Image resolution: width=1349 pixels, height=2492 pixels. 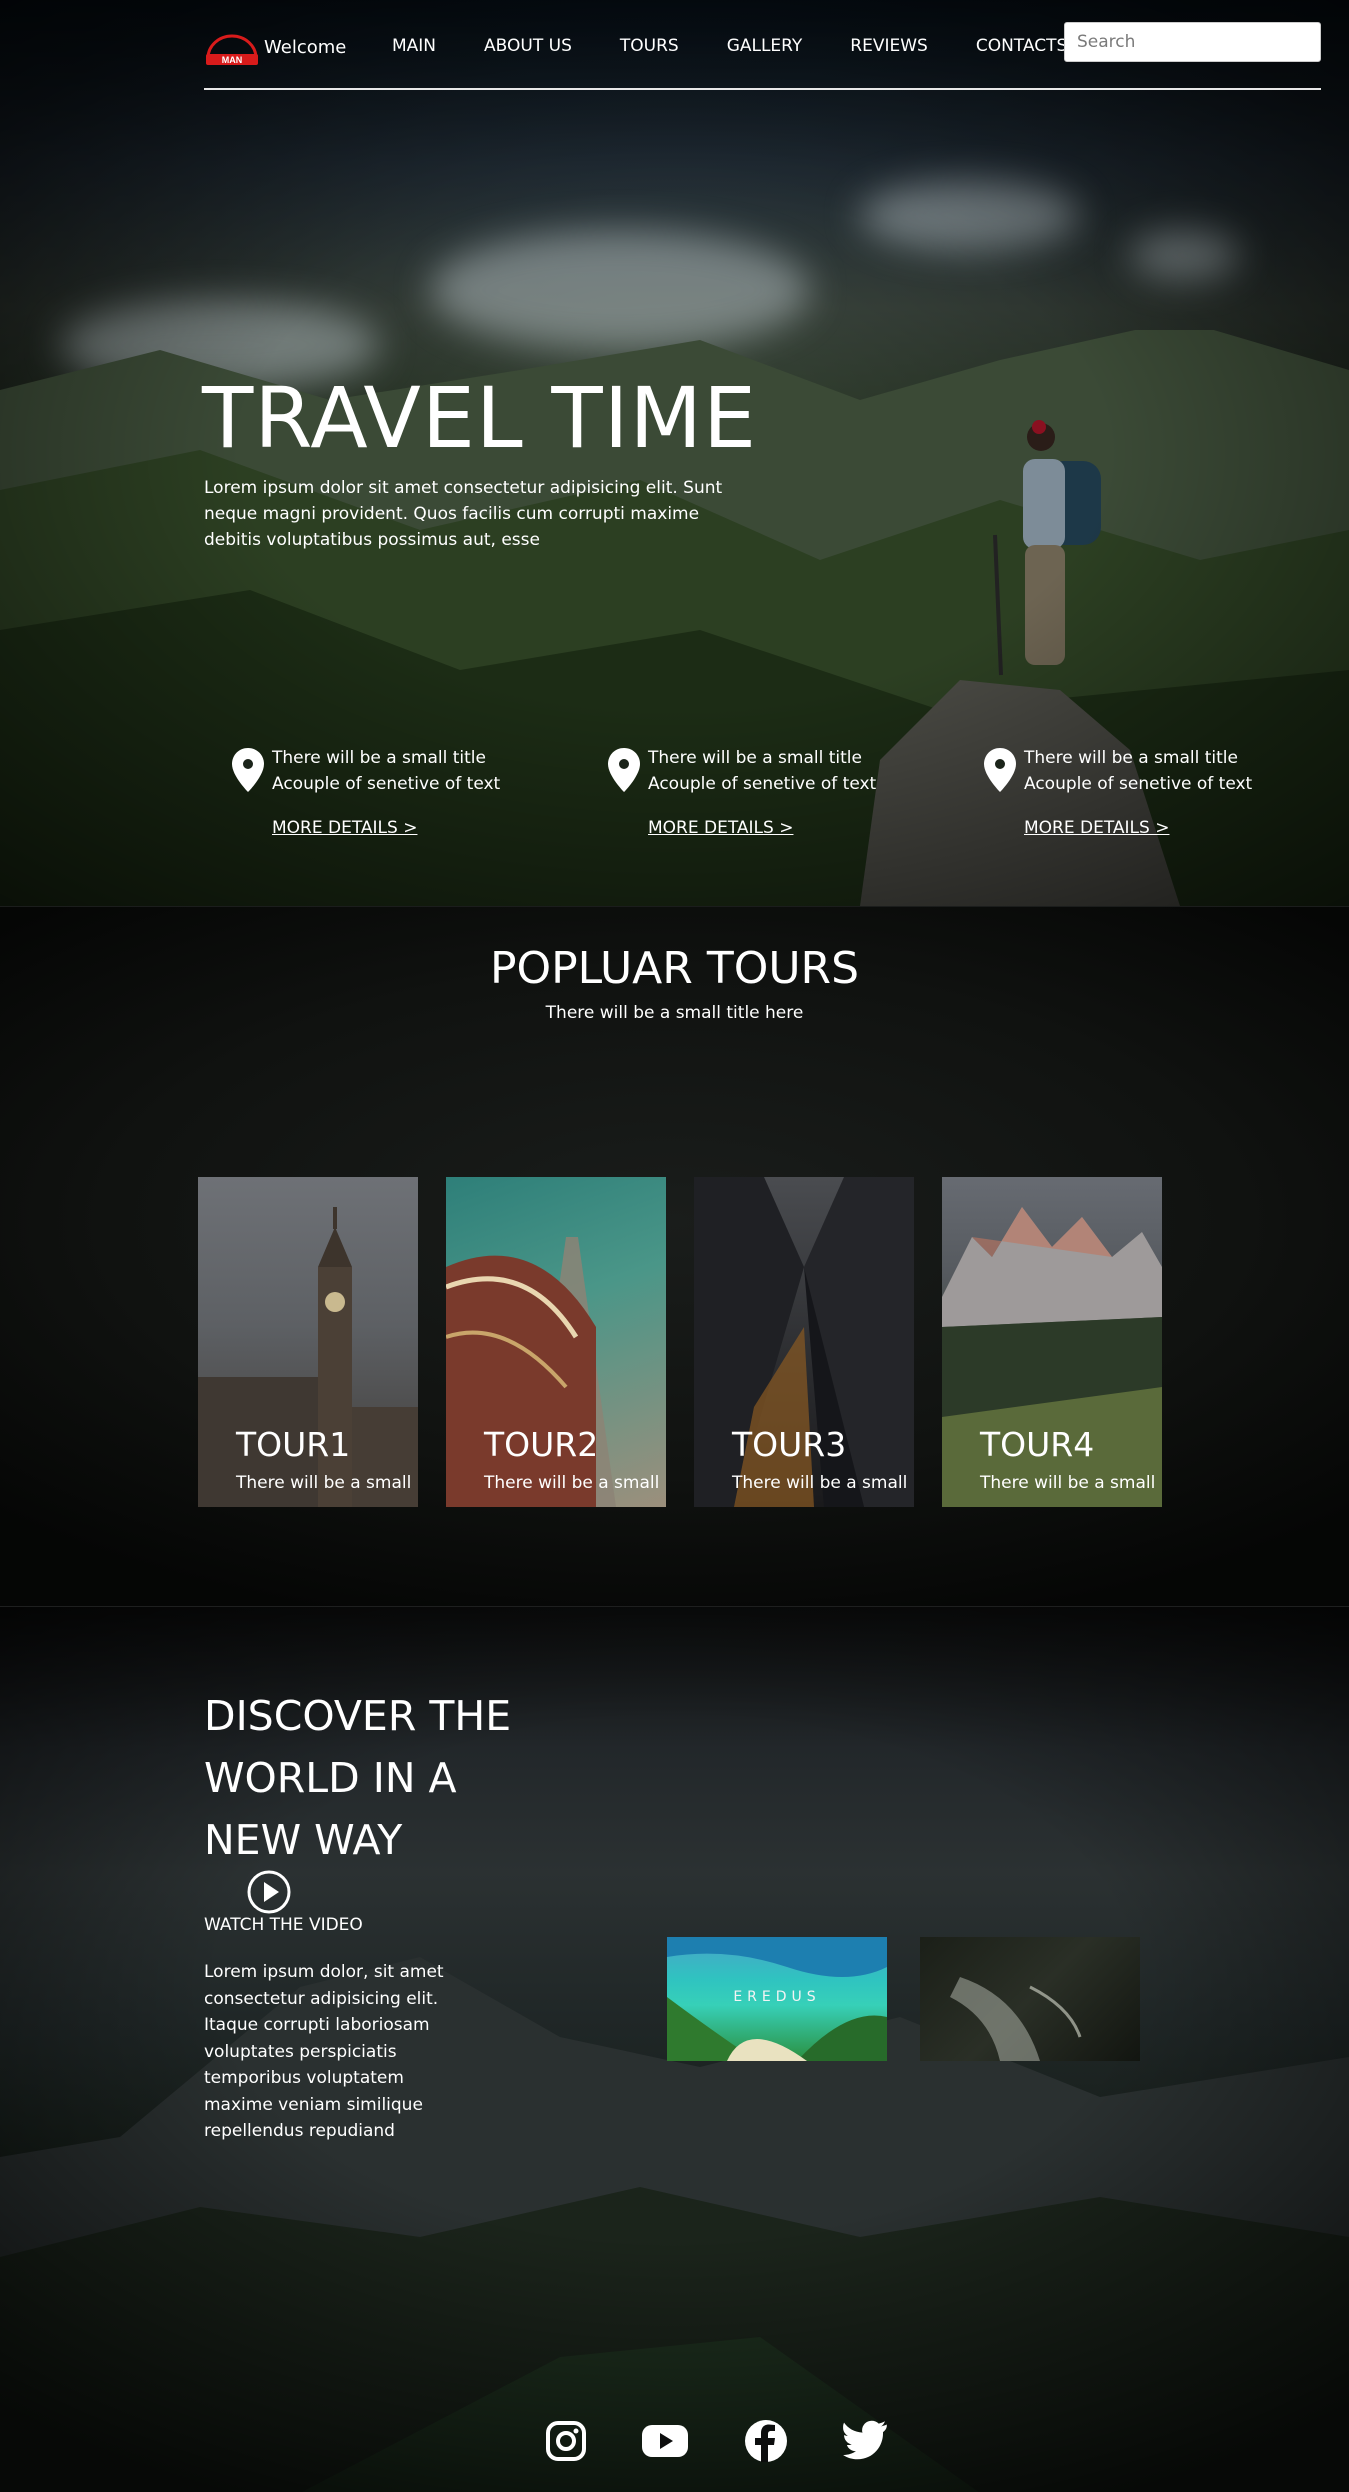 What do you see at coordinates (1192, 42) in the screenshot?
I see `search-input` at bounding box center [1192, 42].